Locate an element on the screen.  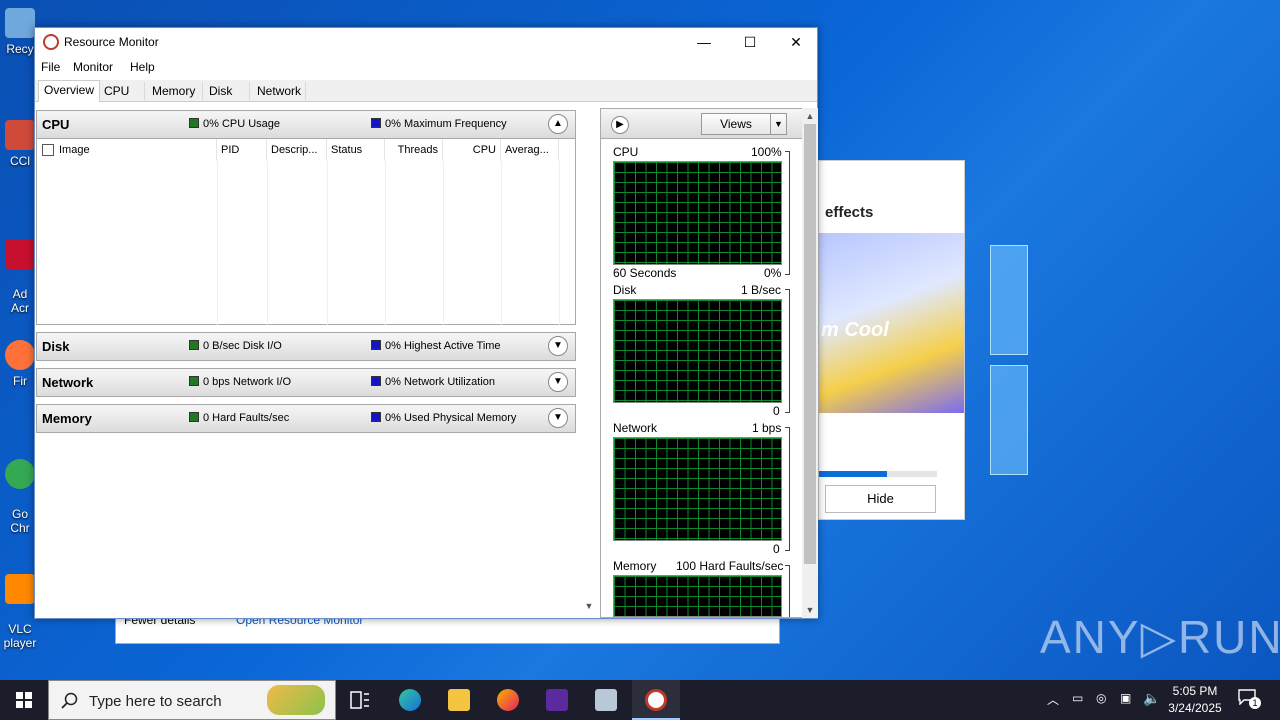
desktop-icon-label: VLC player is located at coordinates (20, 636).